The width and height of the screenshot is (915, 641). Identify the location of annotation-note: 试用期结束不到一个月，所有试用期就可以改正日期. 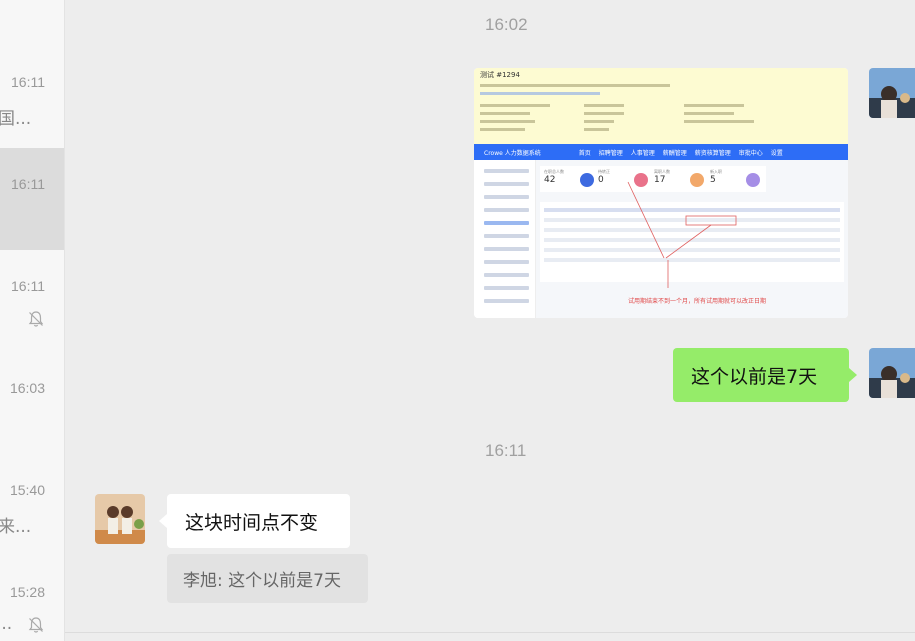
(697, 301).